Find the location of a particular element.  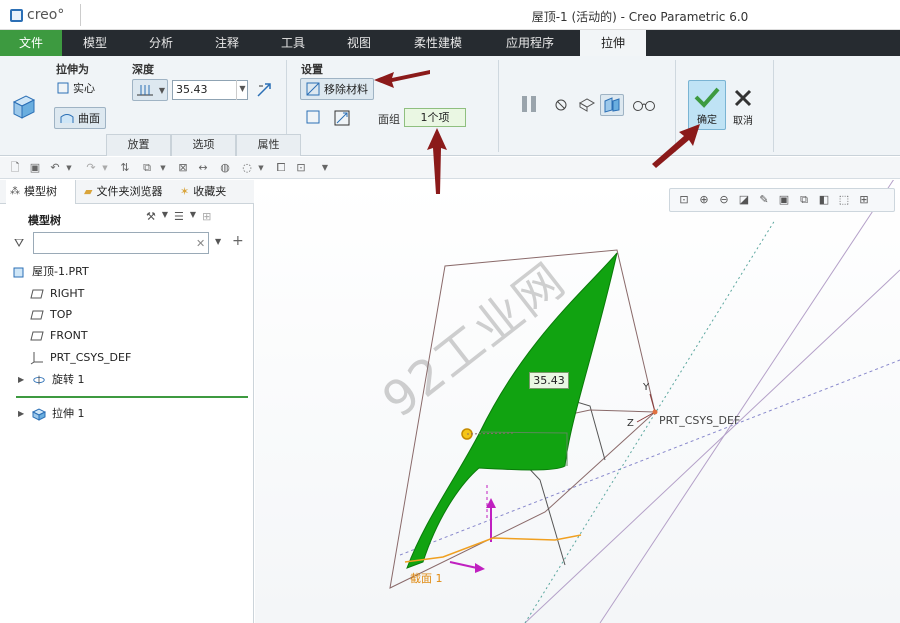

thicken-sketch-button is located at coordinates (313, 117).